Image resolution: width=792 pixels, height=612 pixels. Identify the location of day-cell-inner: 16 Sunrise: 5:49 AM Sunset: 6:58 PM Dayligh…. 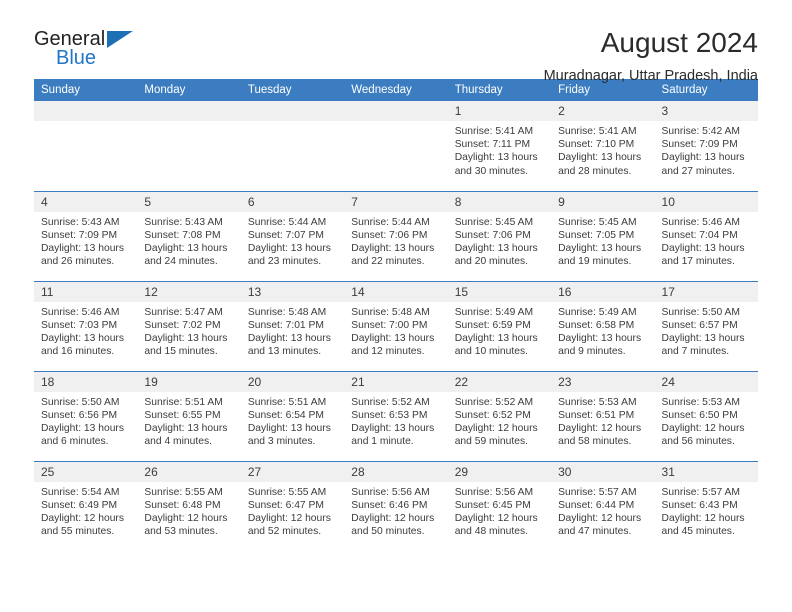
(603, 326).